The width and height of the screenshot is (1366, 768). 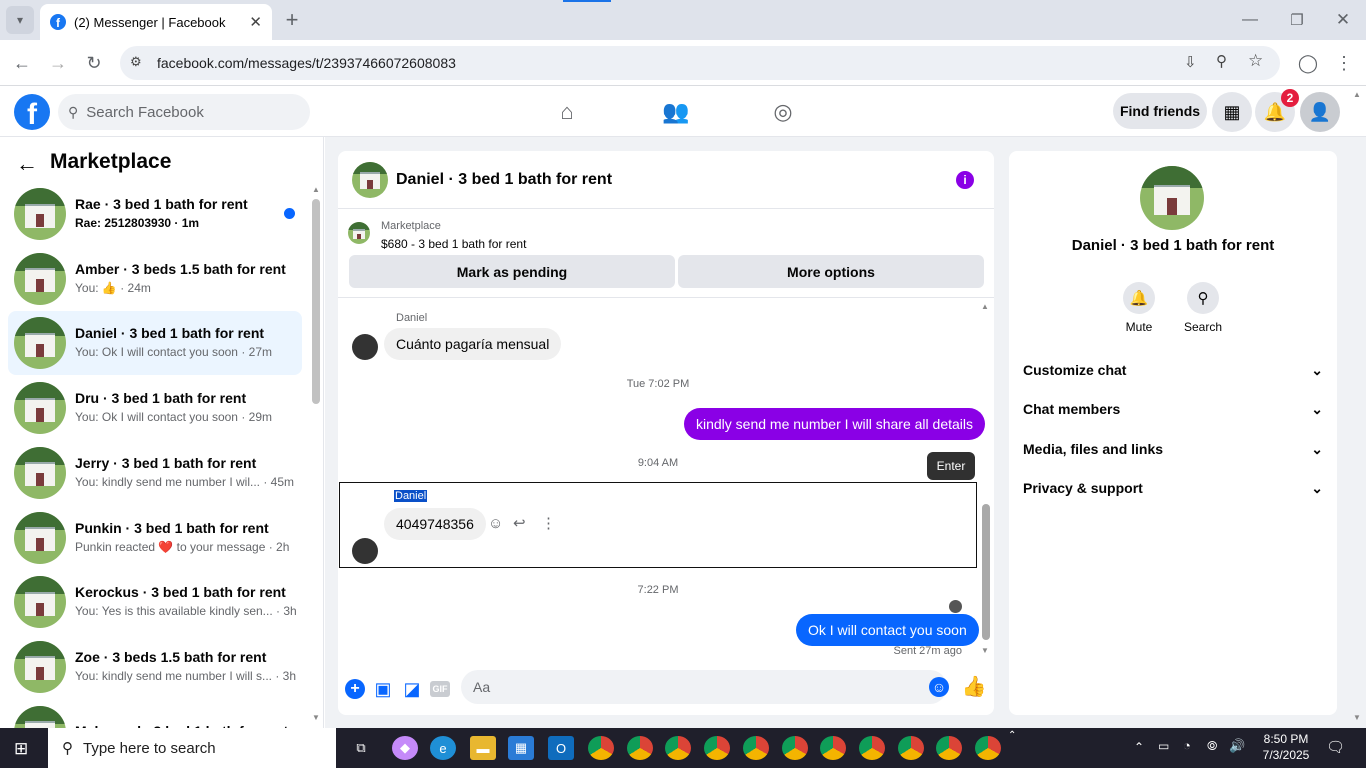 I want to click on copilot-icon: ◆, so click(x=405, y=748).